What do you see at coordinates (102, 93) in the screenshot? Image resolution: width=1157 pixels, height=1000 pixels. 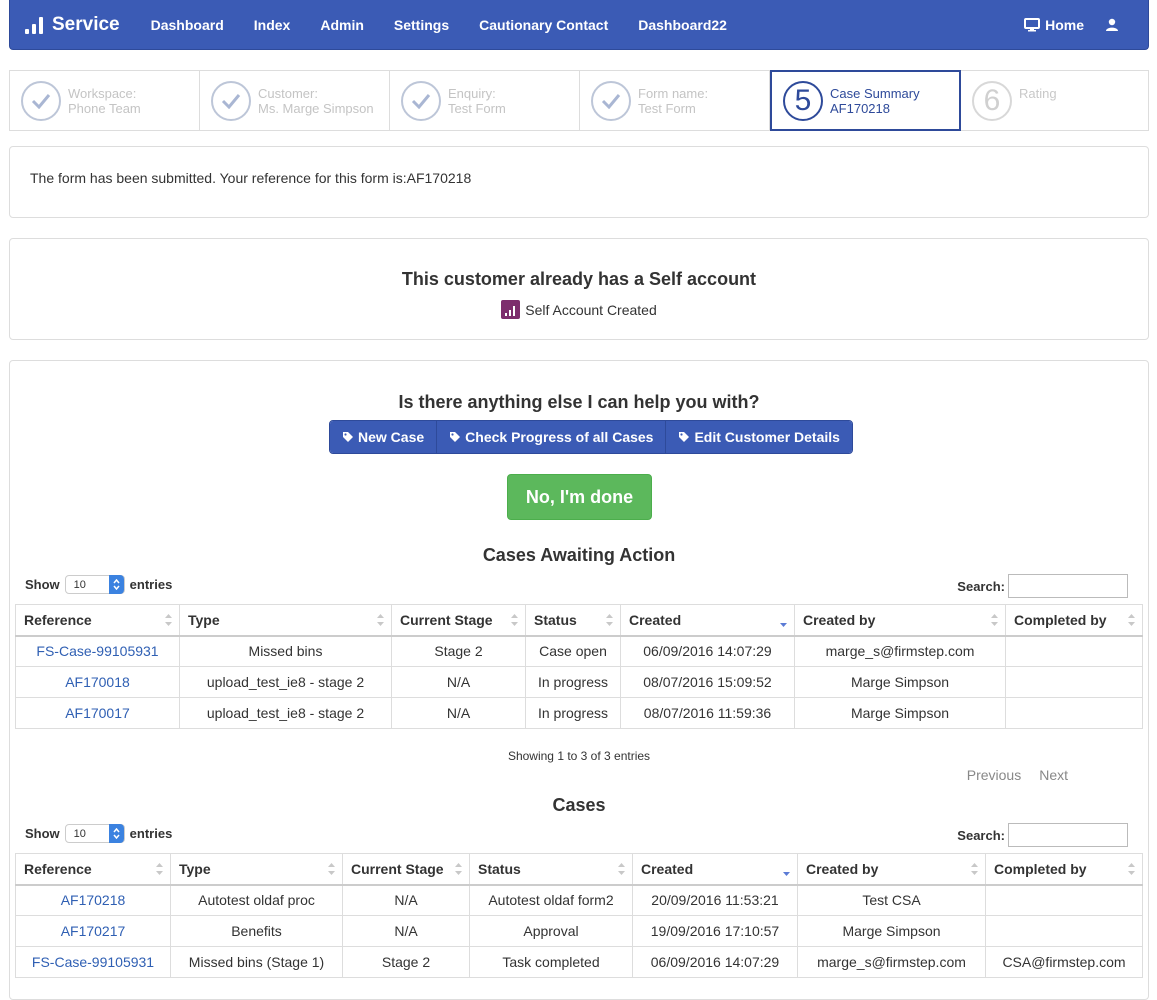 I see `step-label: Workspace:` at bounding box center [102, 93].